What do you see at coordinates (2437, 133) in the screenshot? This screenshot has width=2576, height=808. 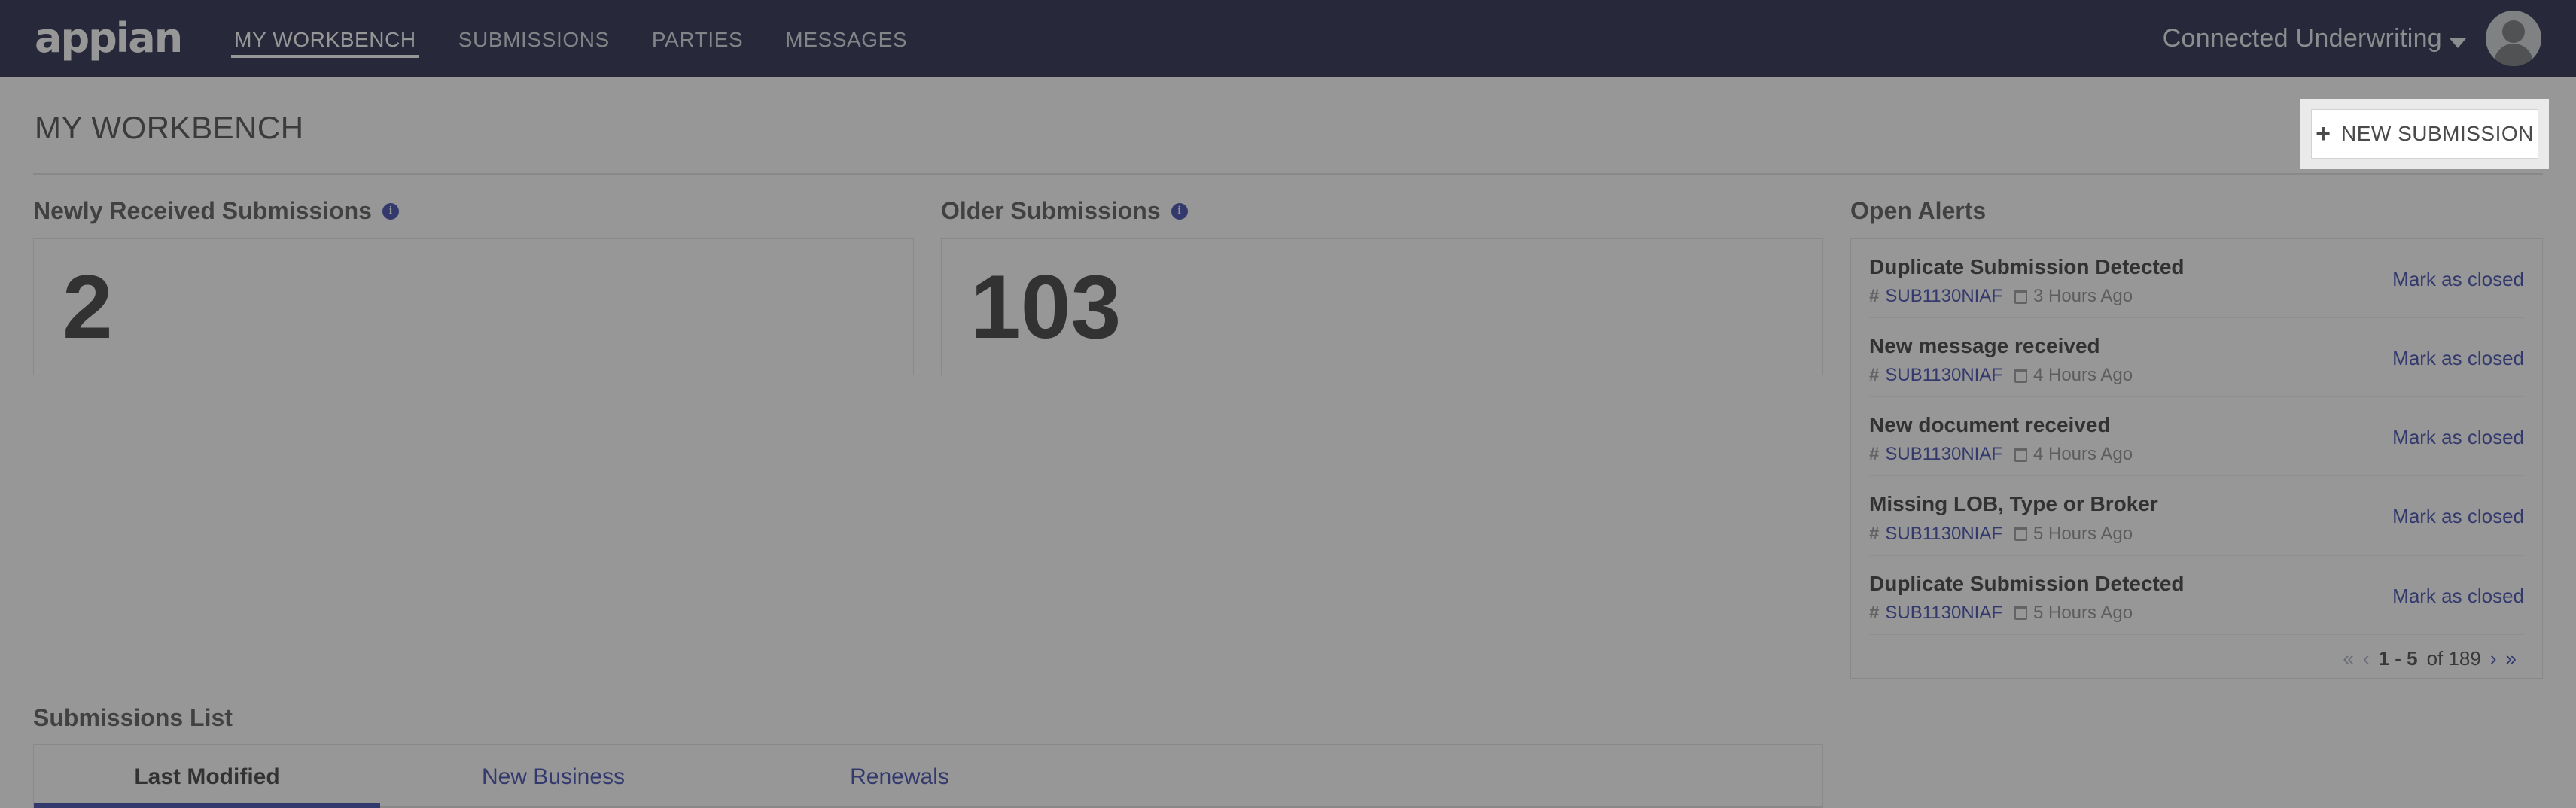 I see `new-submission-label: NEW SUBMISSION` at bounding box center [2437, 133].